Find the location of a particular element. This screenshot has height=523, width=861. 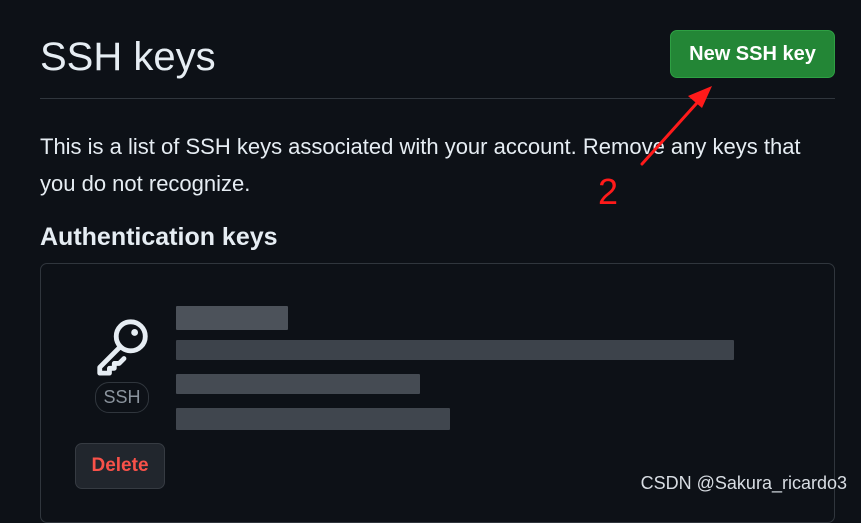

page-title: SSH keys is located at coordinates (128, 57).